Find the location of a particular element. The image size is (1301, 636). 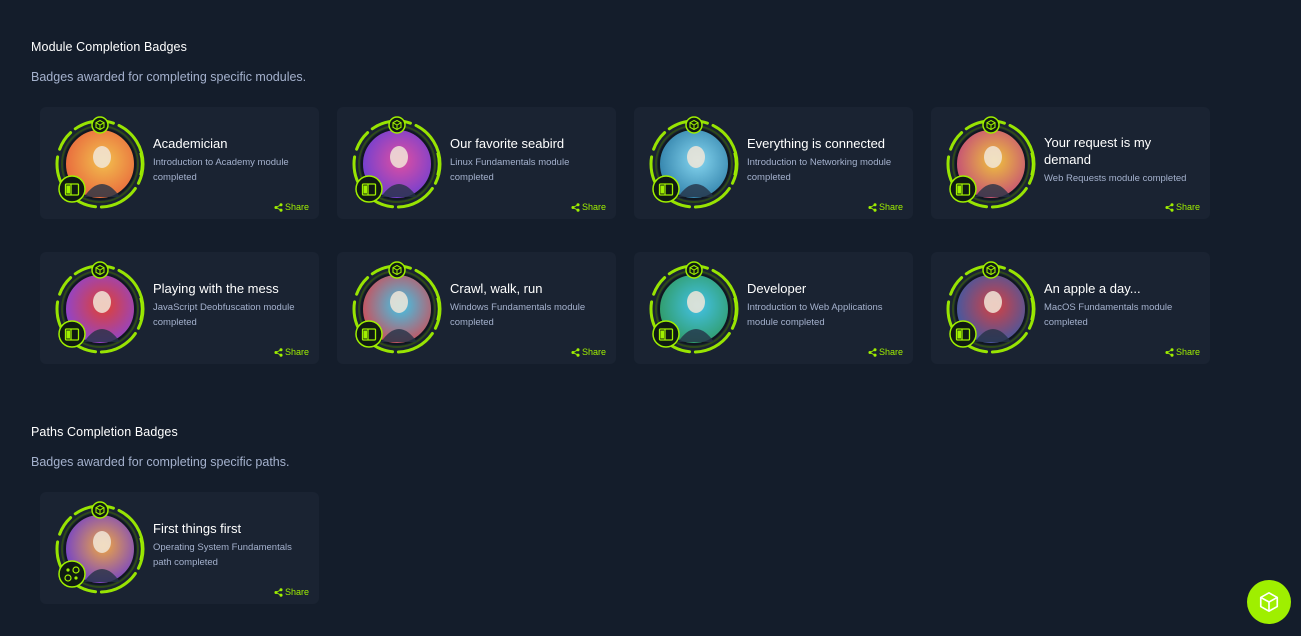

badge-description: Web Requests module completed is located at coordinates (1115, 178).